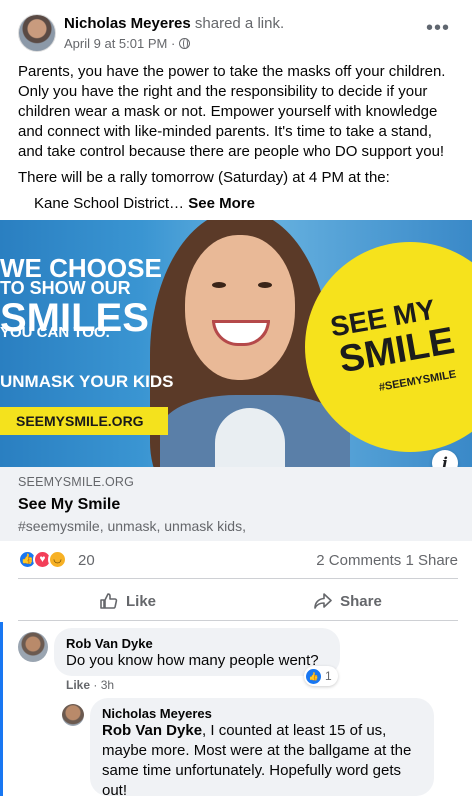 The width and height of the screenshot is (472, 796). What do you see at coordinates (57, 559) in the screenshot?
I see `haha-reaction-icon: ◡` at bounding box center [57, 559].